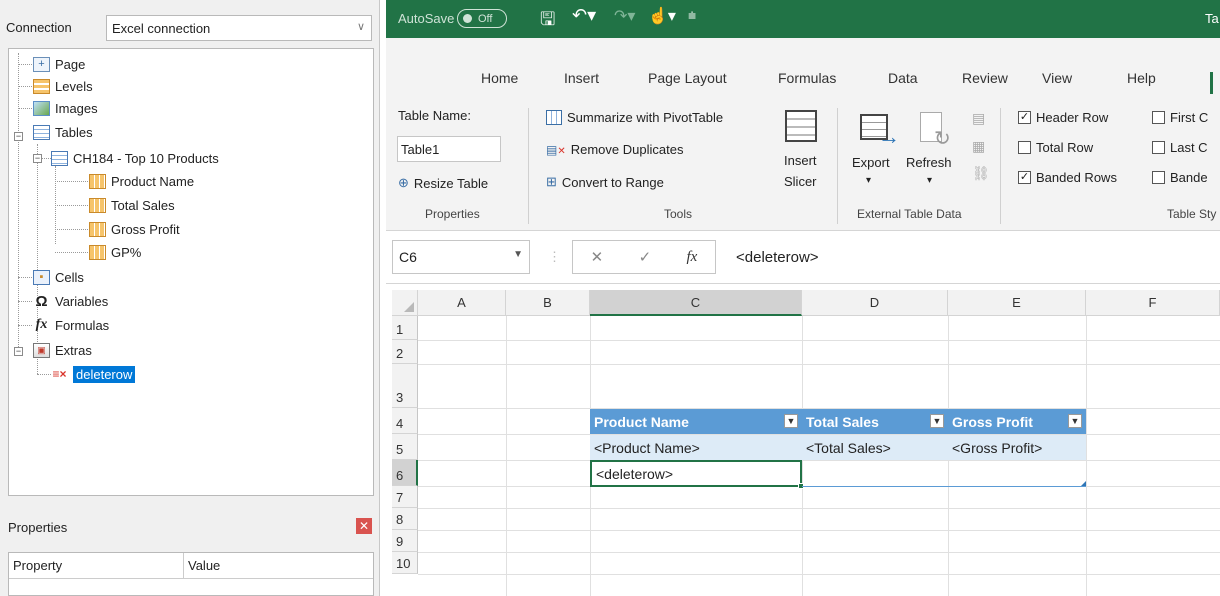 The height and width of the screenshot is (596, 1220). Describe the element at coordinates (1017, 447) in the screenshot. I see `table-cell: <Gross Profit>` at that location.